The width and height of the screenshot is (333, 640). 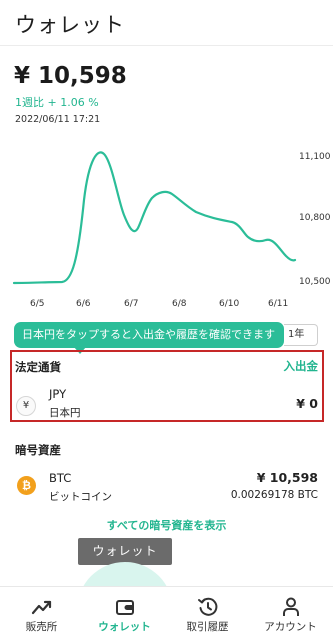 I want to click on wallet-icon, so click(x=125, y=607).